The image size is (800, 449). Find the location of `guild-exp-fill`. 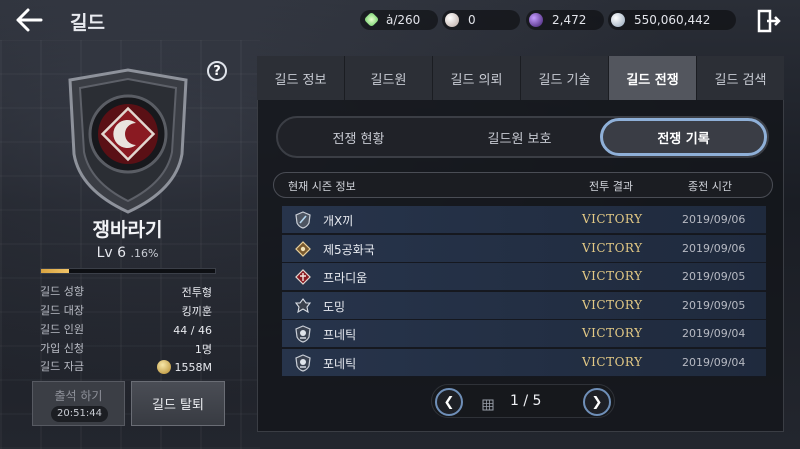

guild-exp-fill is located at coordinates (55, 271).